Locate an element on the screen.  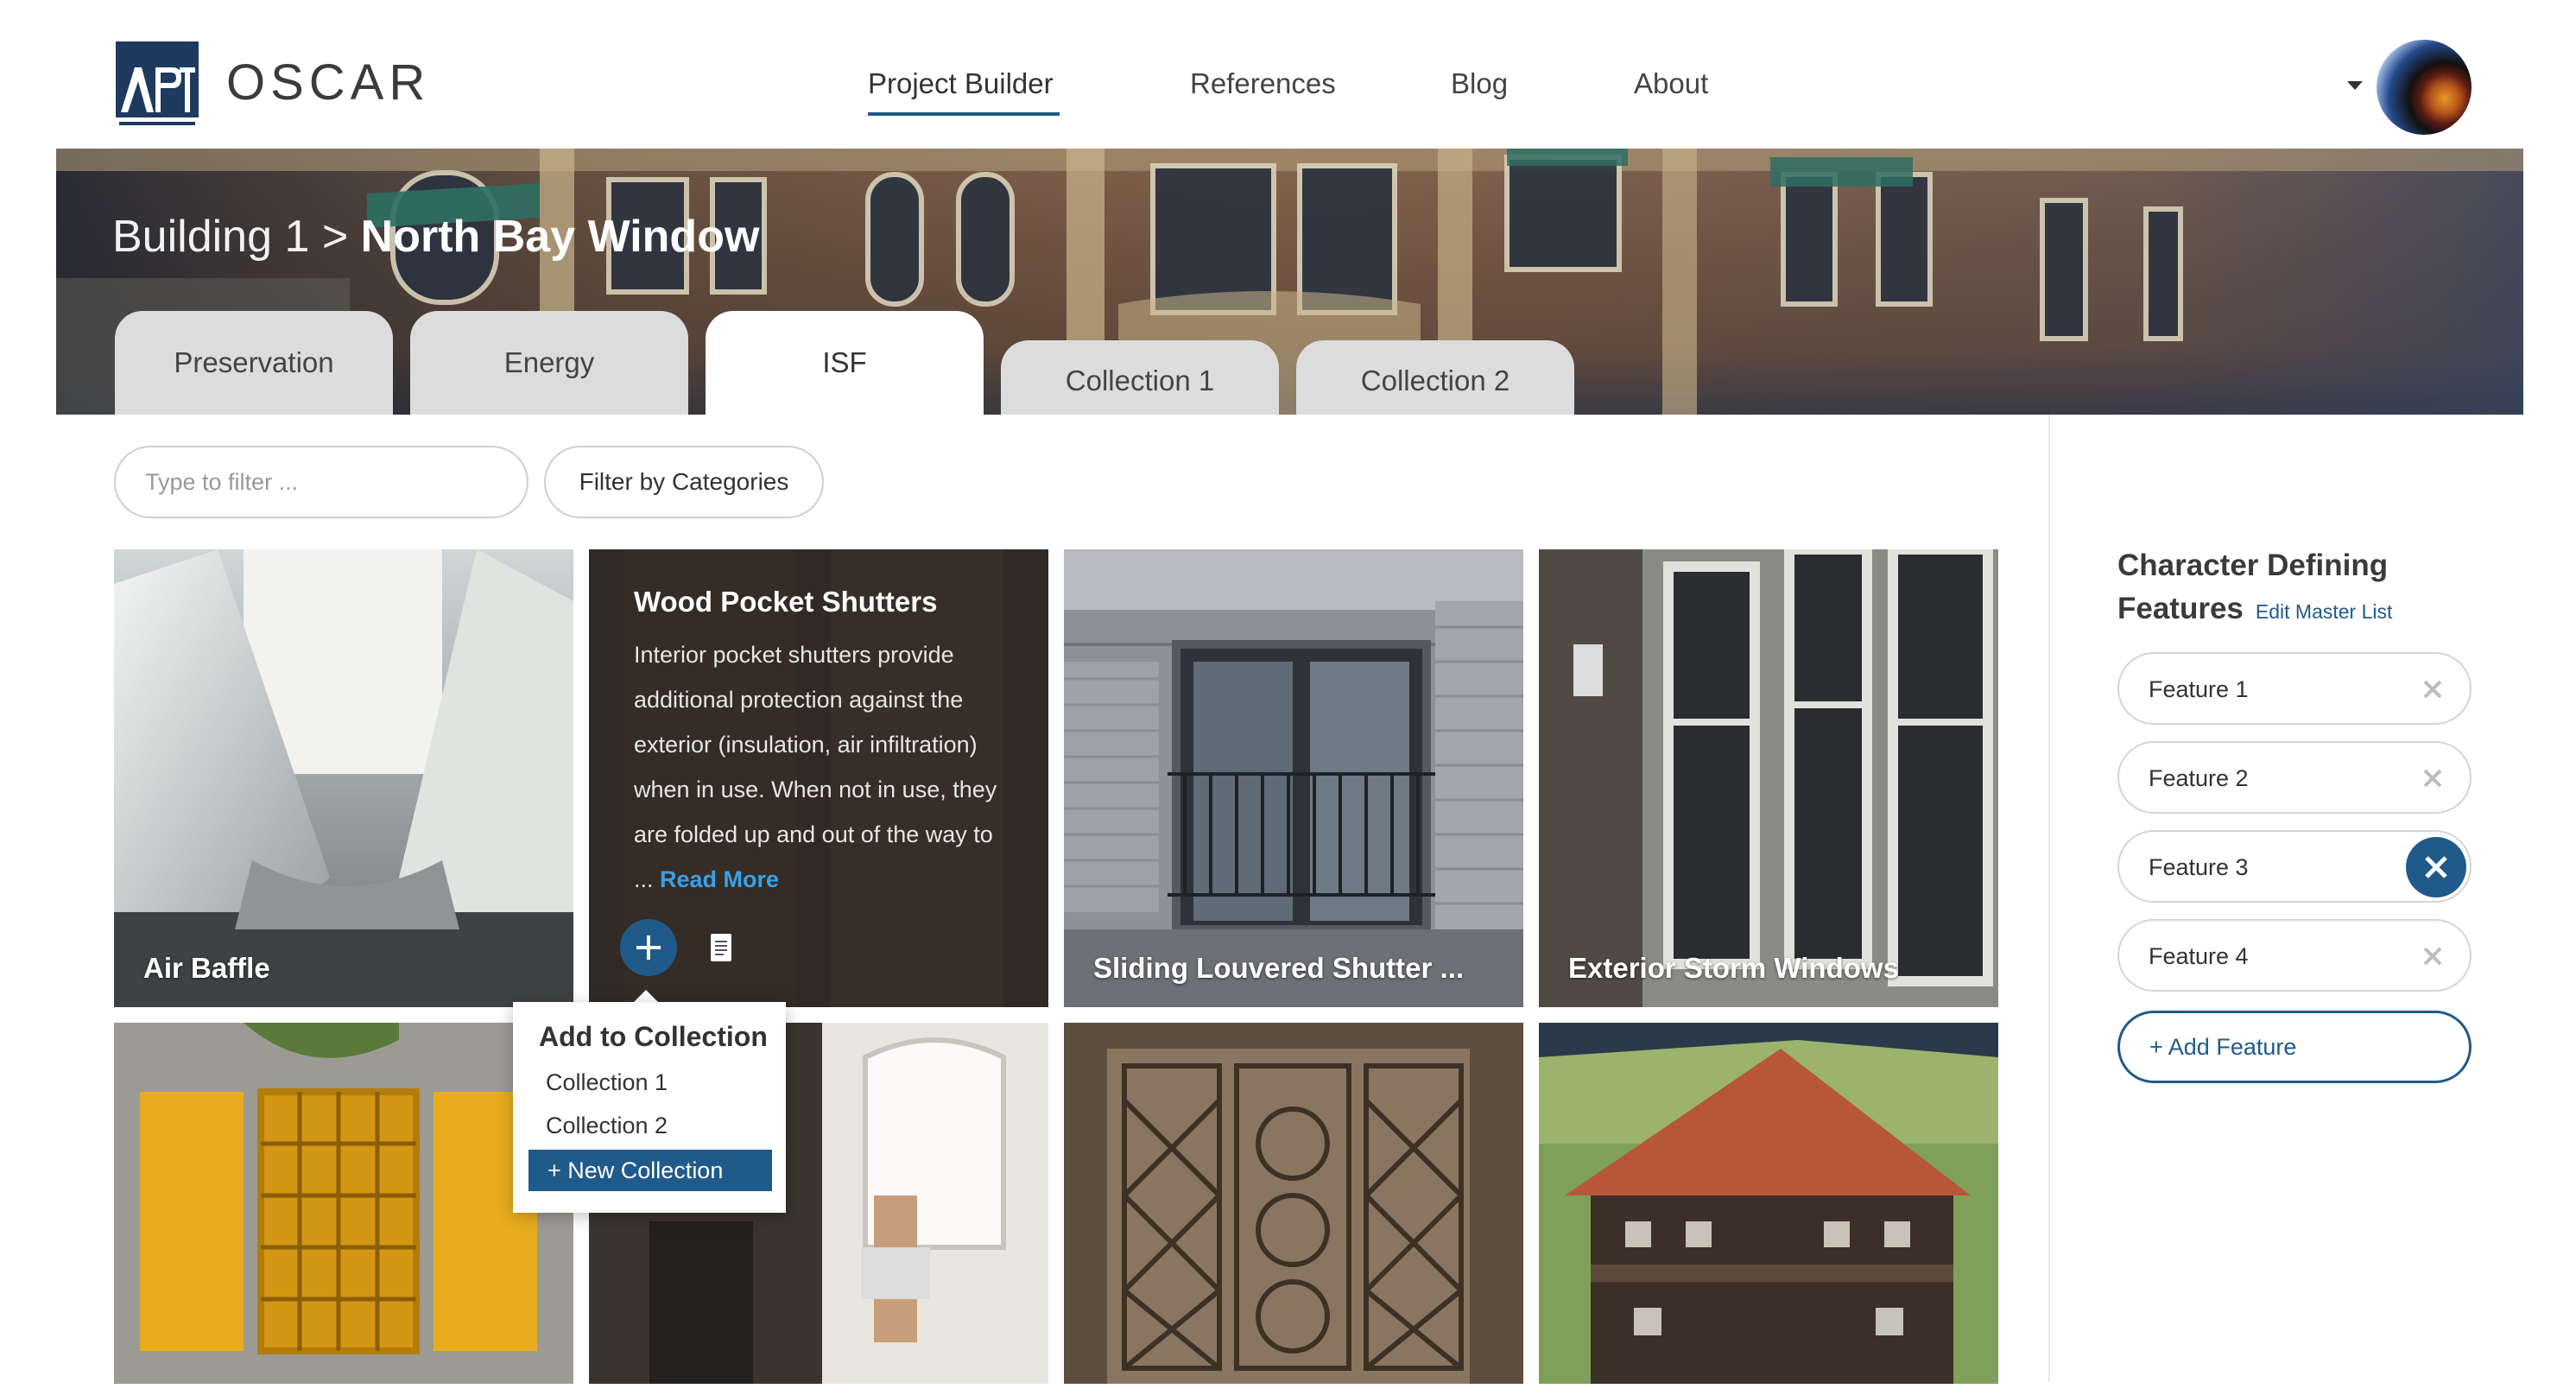
exterior-storm-windows-image is located at coordinates (1768, 778).